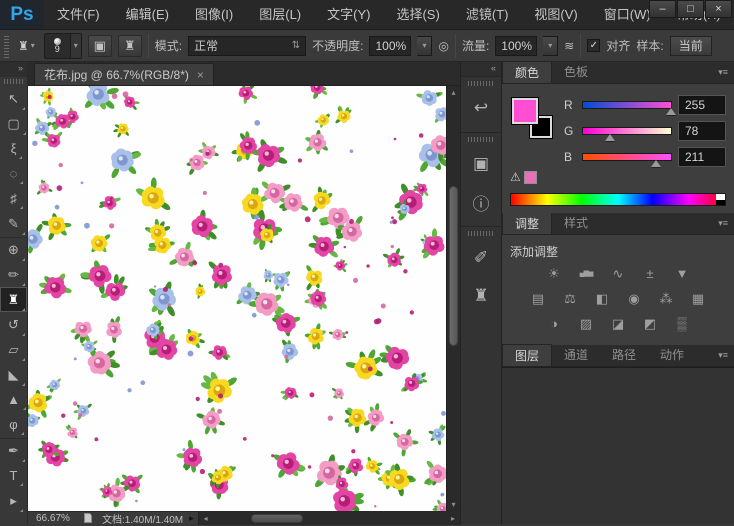 This screenshot has height=526, width=734. Describe the element at coordinates (702, 105) in the screenshot. I see `channel-value-r: 255` at that location.